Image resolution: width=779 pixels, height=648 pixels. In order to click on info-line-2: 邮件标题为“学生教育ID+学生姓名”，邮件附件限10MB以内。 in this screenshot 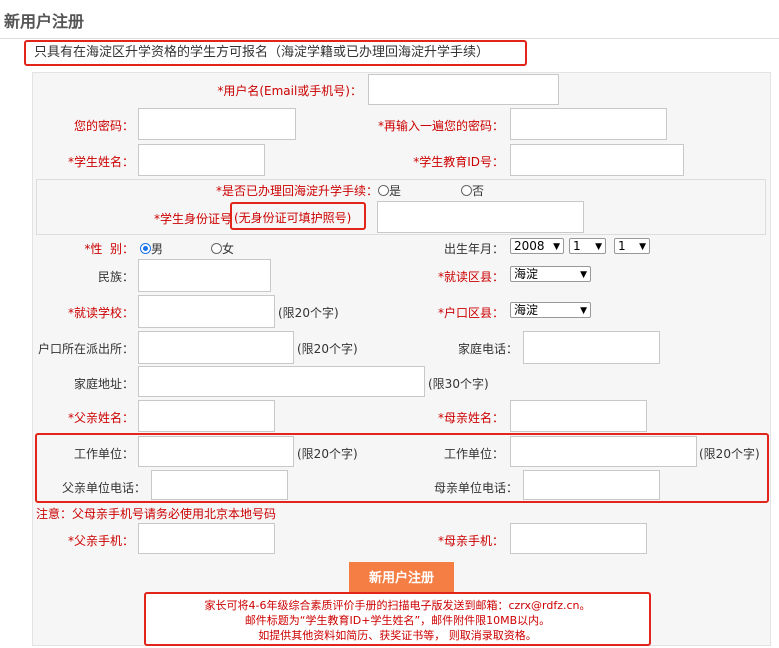, I will do `click(397, 620)`.